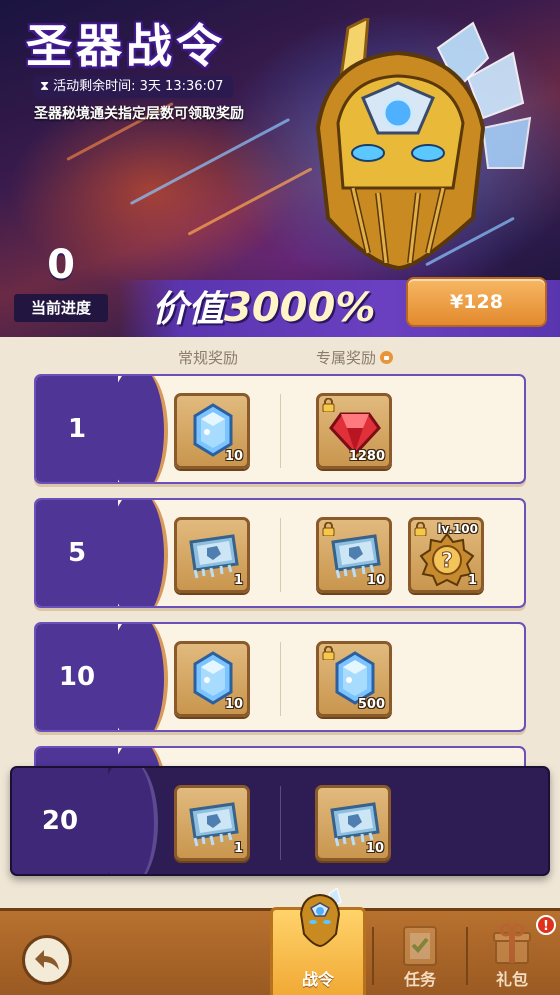 This screenshot has width=560, height=995. Describe the element at coordinates (354, 431) in the screenshot. I see `reward-item-locked: 1280` at that location.